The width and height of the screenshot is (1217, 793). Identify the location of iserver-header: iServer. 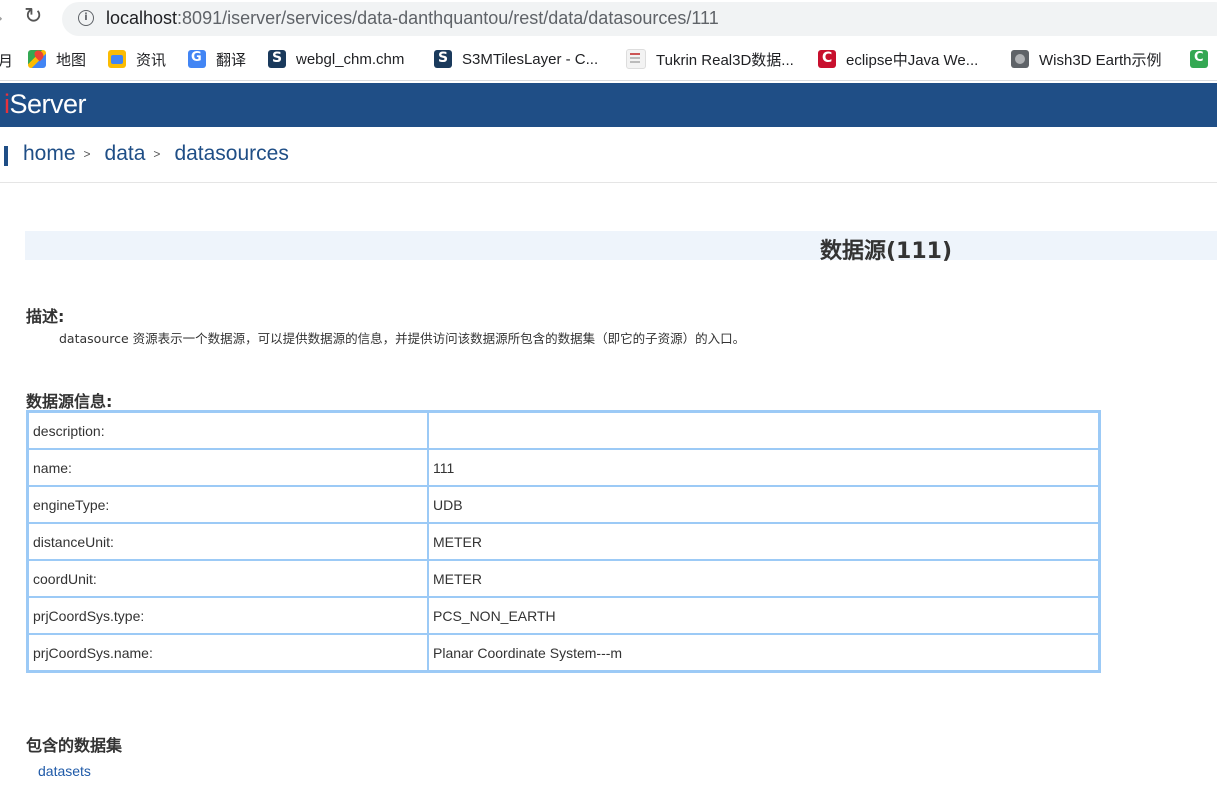
(608, 105).